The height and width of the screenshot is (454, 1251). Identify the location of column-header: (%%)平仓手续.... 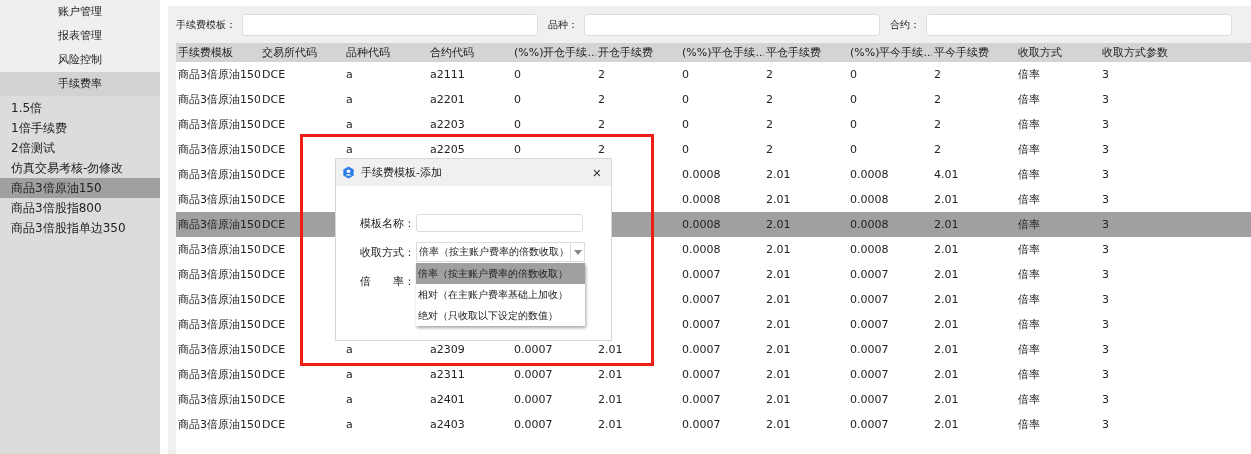
(722, 52).